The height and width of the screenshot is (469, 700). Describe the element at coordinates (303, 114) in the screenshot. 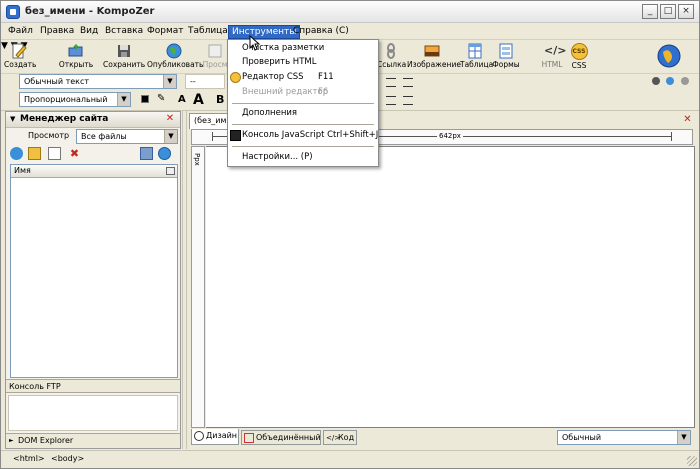

I see `menu-item-addons: Дополнения` at that location.